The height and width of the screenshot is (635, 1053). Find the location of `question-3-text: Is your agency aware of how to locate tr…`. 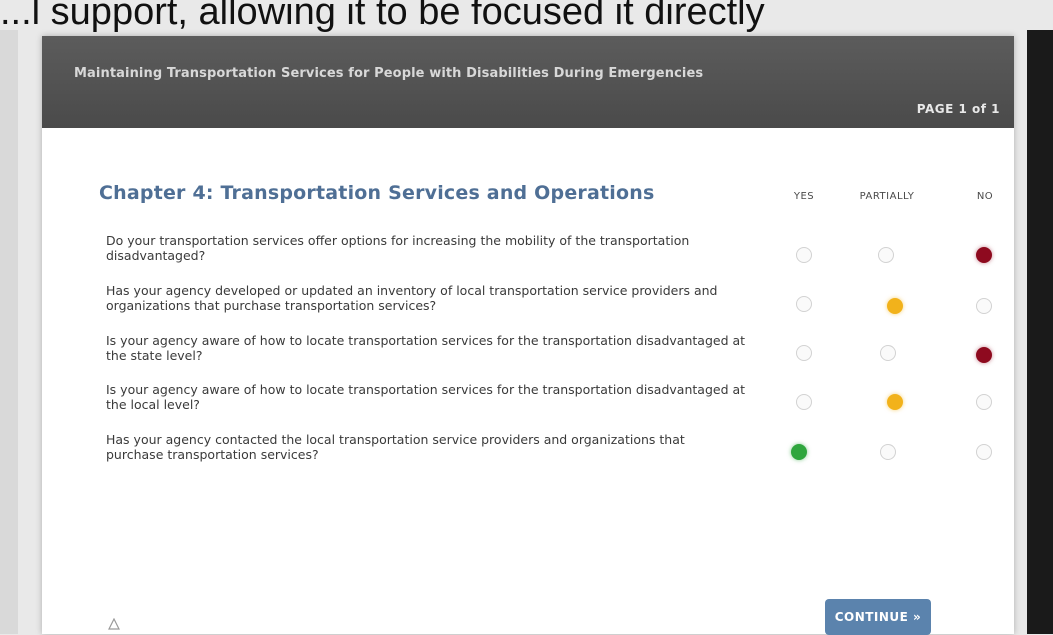

question-3-text: Is your agency aware of how to locate tr… is located at coordinates (426, 348).